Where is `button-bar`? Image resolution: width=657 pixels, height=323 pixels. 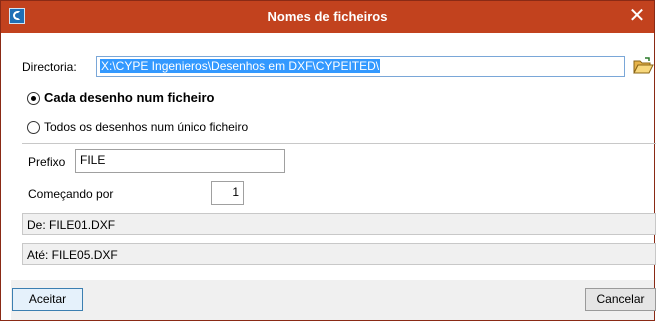
button-bar is located at coordinates (332, 300).